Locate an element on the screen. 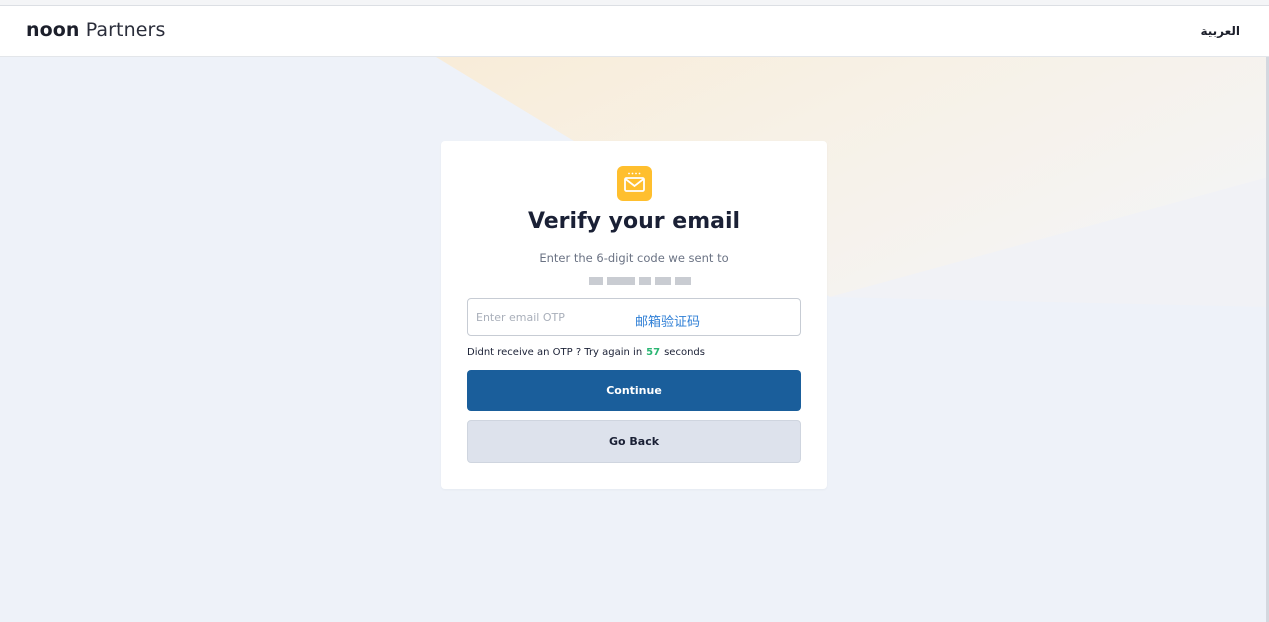 Image resolution: width=1269 pixels, height=622 pixels. brand-suffix: Partners is located at coordinates (125, 30).